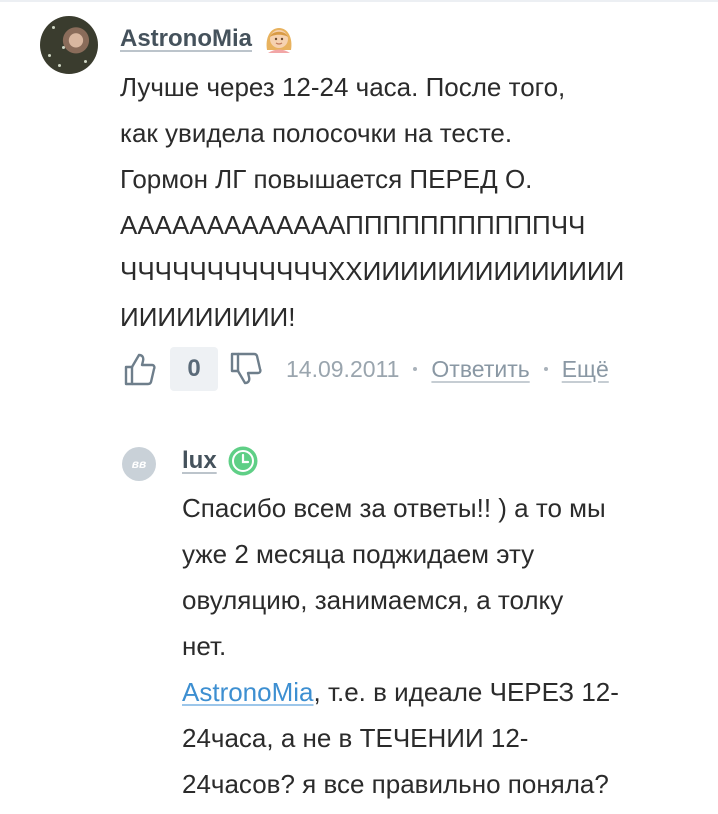  Describe the element at coordinates (343, 368) in the screenshot. I see `comment-date: 14.09.2011` at that location.